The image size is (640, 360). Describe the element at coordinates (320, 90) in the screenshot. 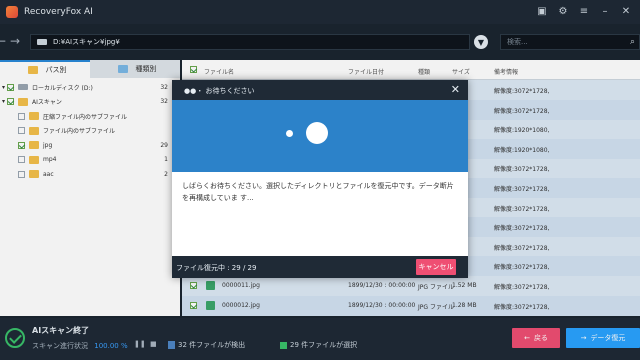

I see `dialog-header: ●●・ お待ちください ✕` at that location.